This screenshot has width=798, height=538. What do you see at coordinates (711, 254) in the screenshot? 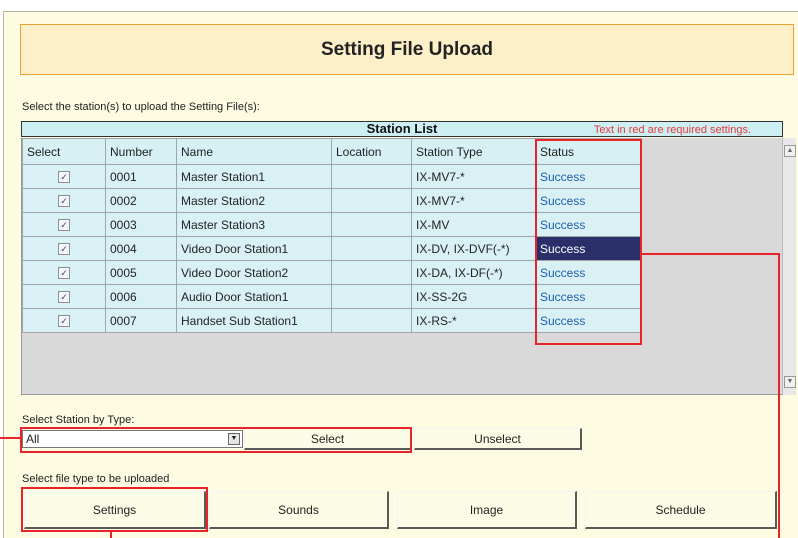
I see `status-callout-line` at bounding box center [711, 254].